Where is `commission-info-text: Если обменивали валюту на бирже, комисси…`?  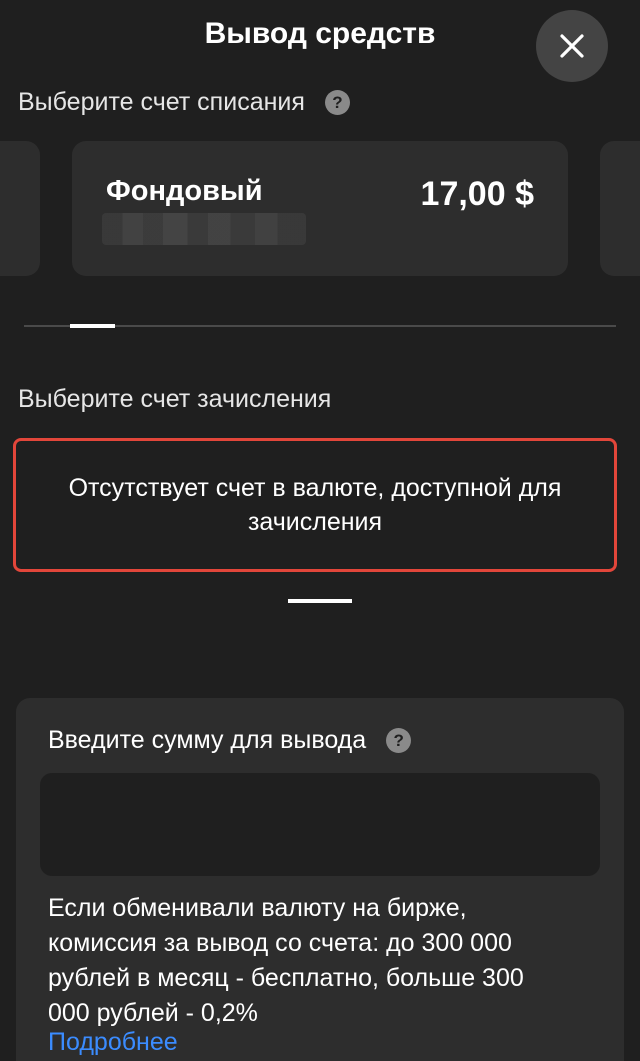
commission-info-text: Если обменивали валюту на бирже, комисси… is located at coordinates (286, 960).